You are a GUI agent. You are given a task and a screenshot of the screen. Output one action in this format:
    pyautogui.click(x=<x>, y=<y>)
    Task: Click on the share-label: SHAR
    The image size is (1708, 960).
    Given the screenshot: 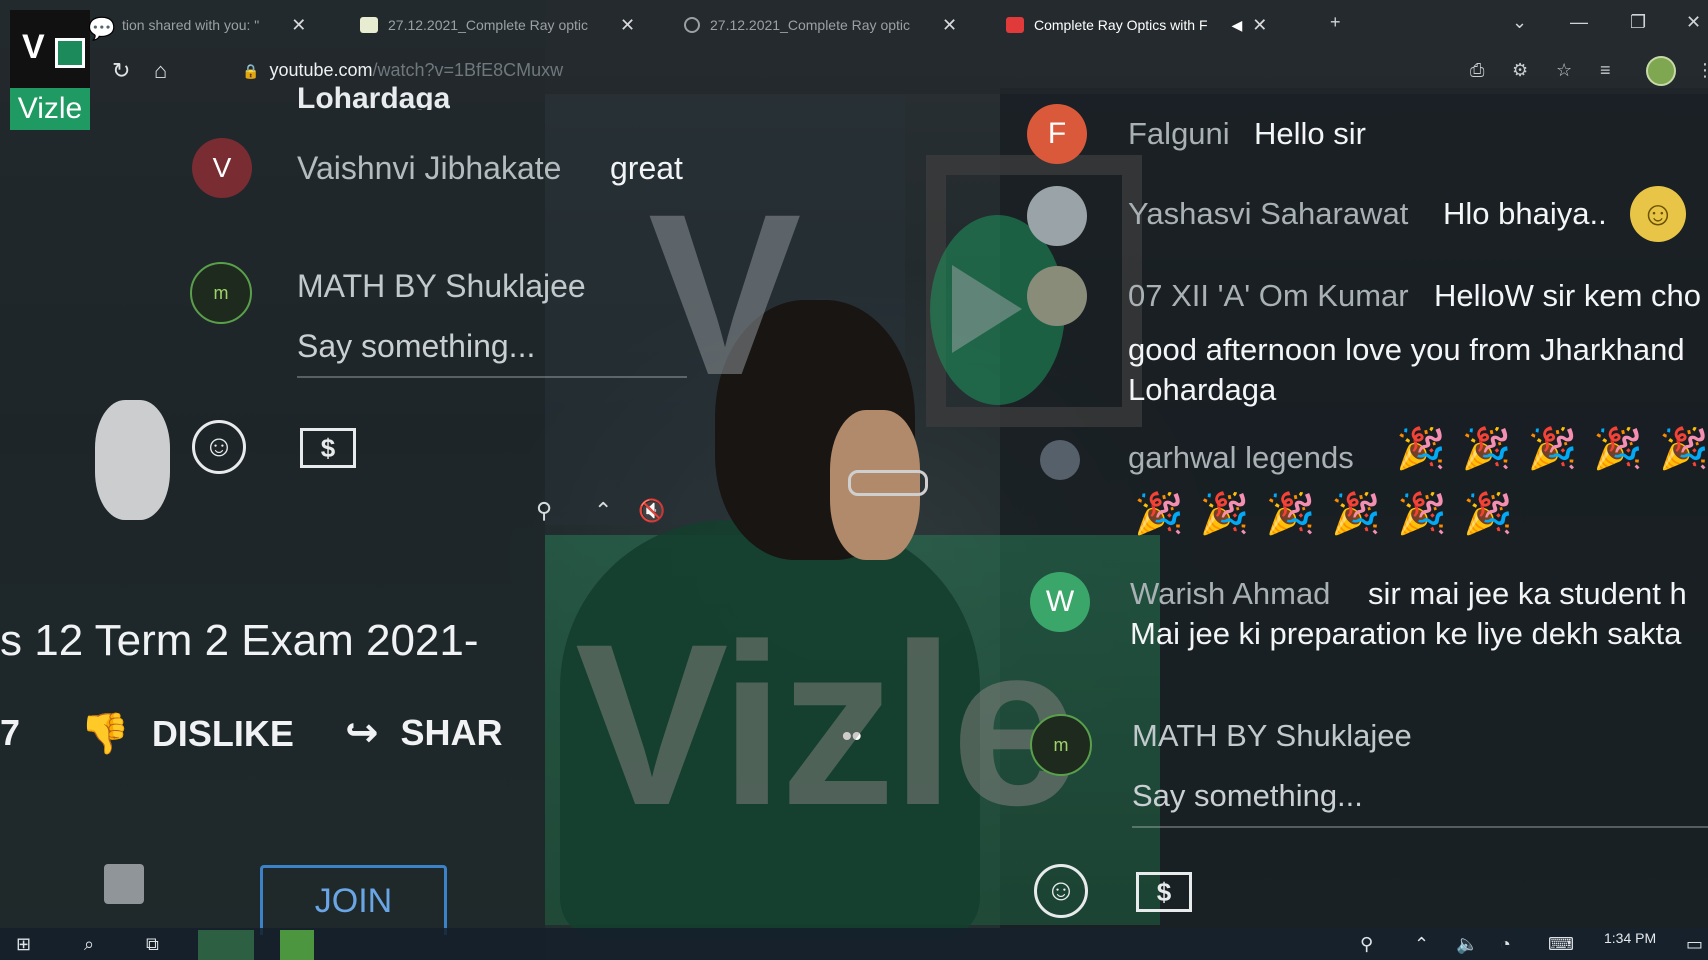 What is the action you would take?
    pyautogui.click(x=451, y=732)
    